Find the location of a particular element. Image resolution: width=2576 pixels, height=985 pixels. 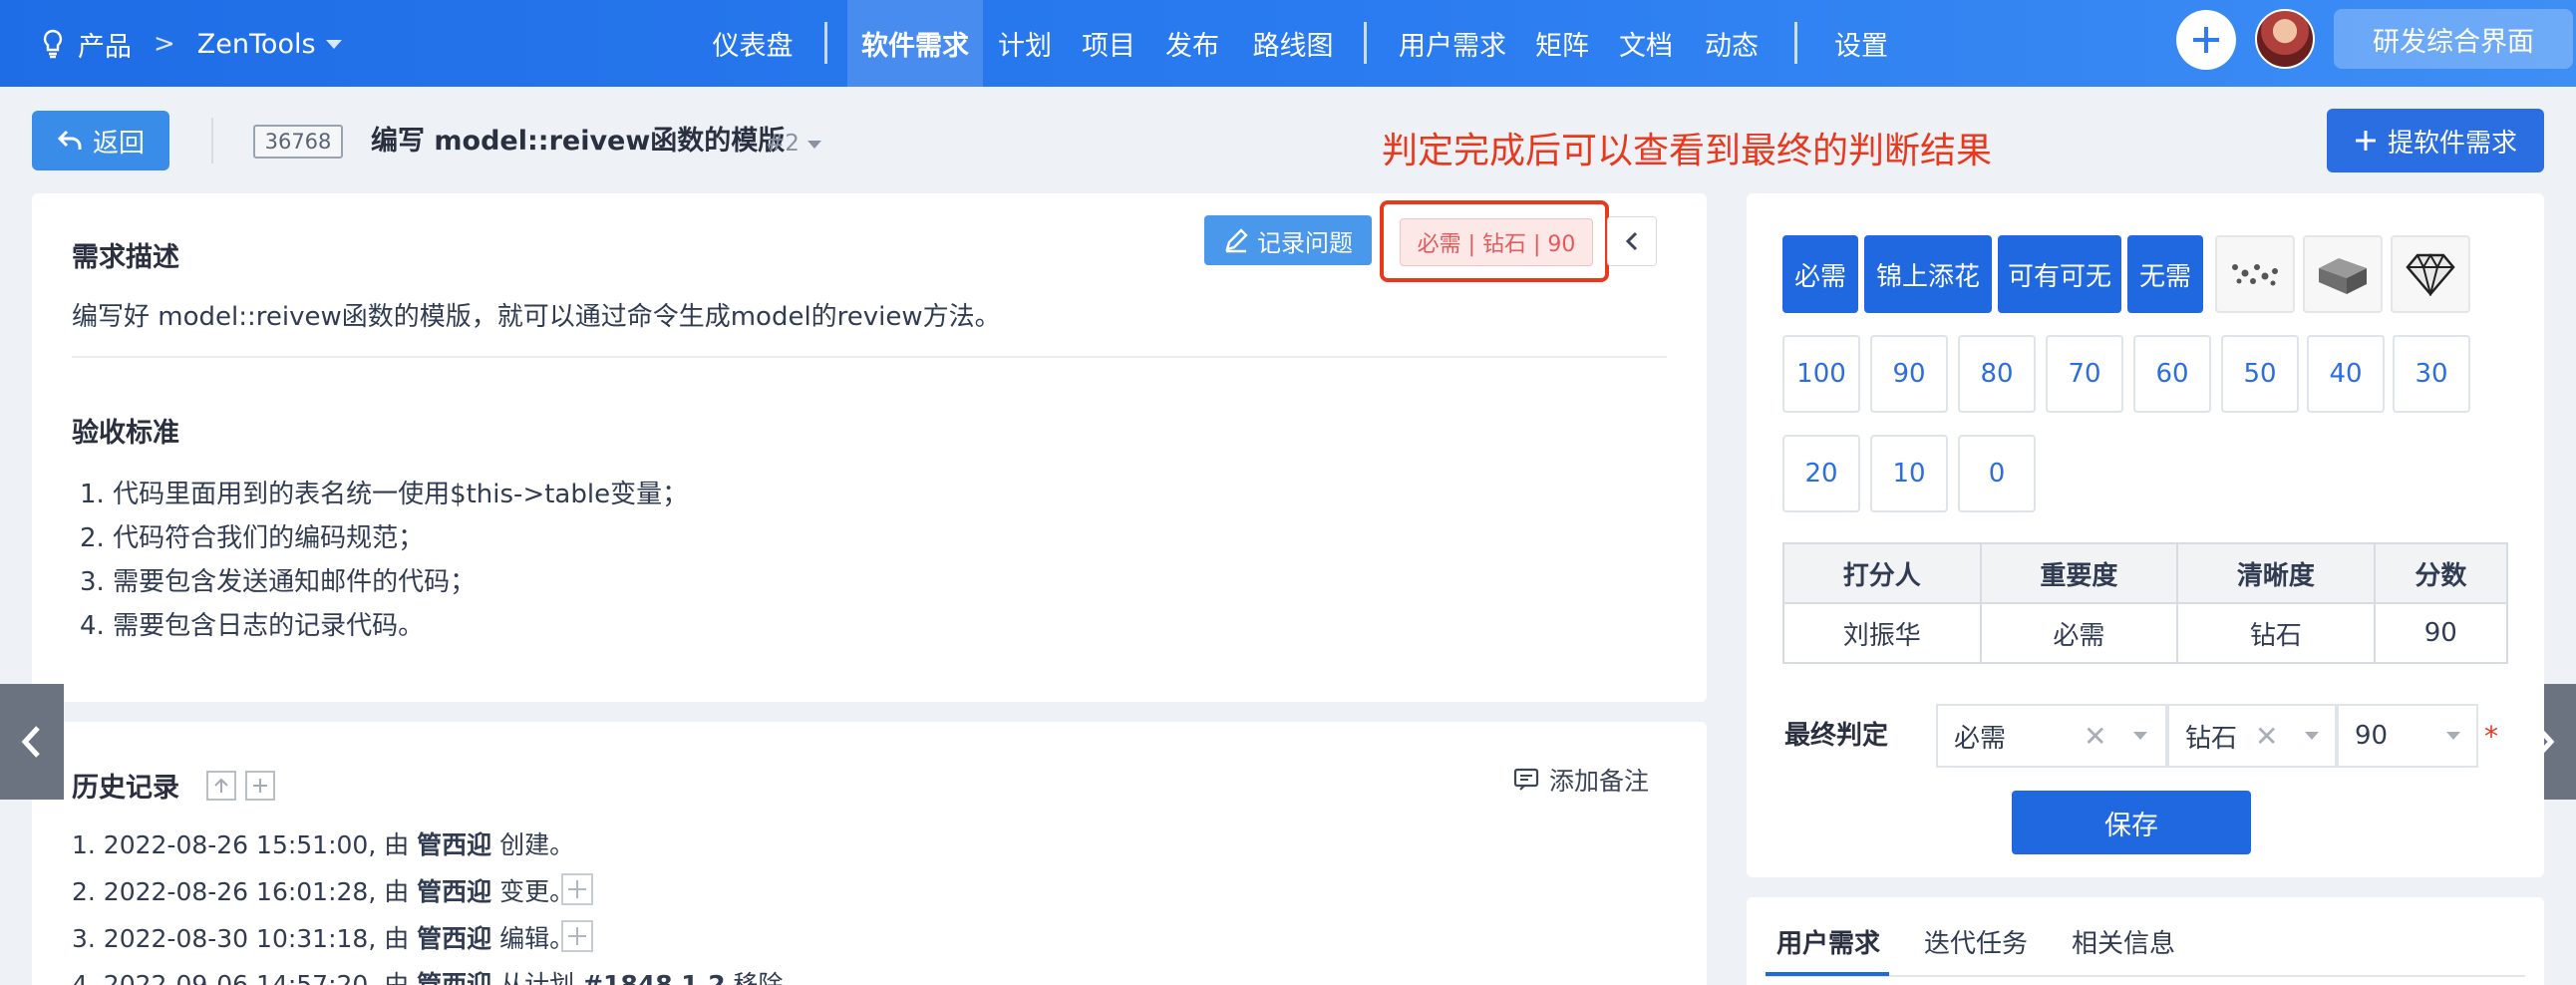

cell-reviewer: 刘振华 is located at coordinates (1882, 633).